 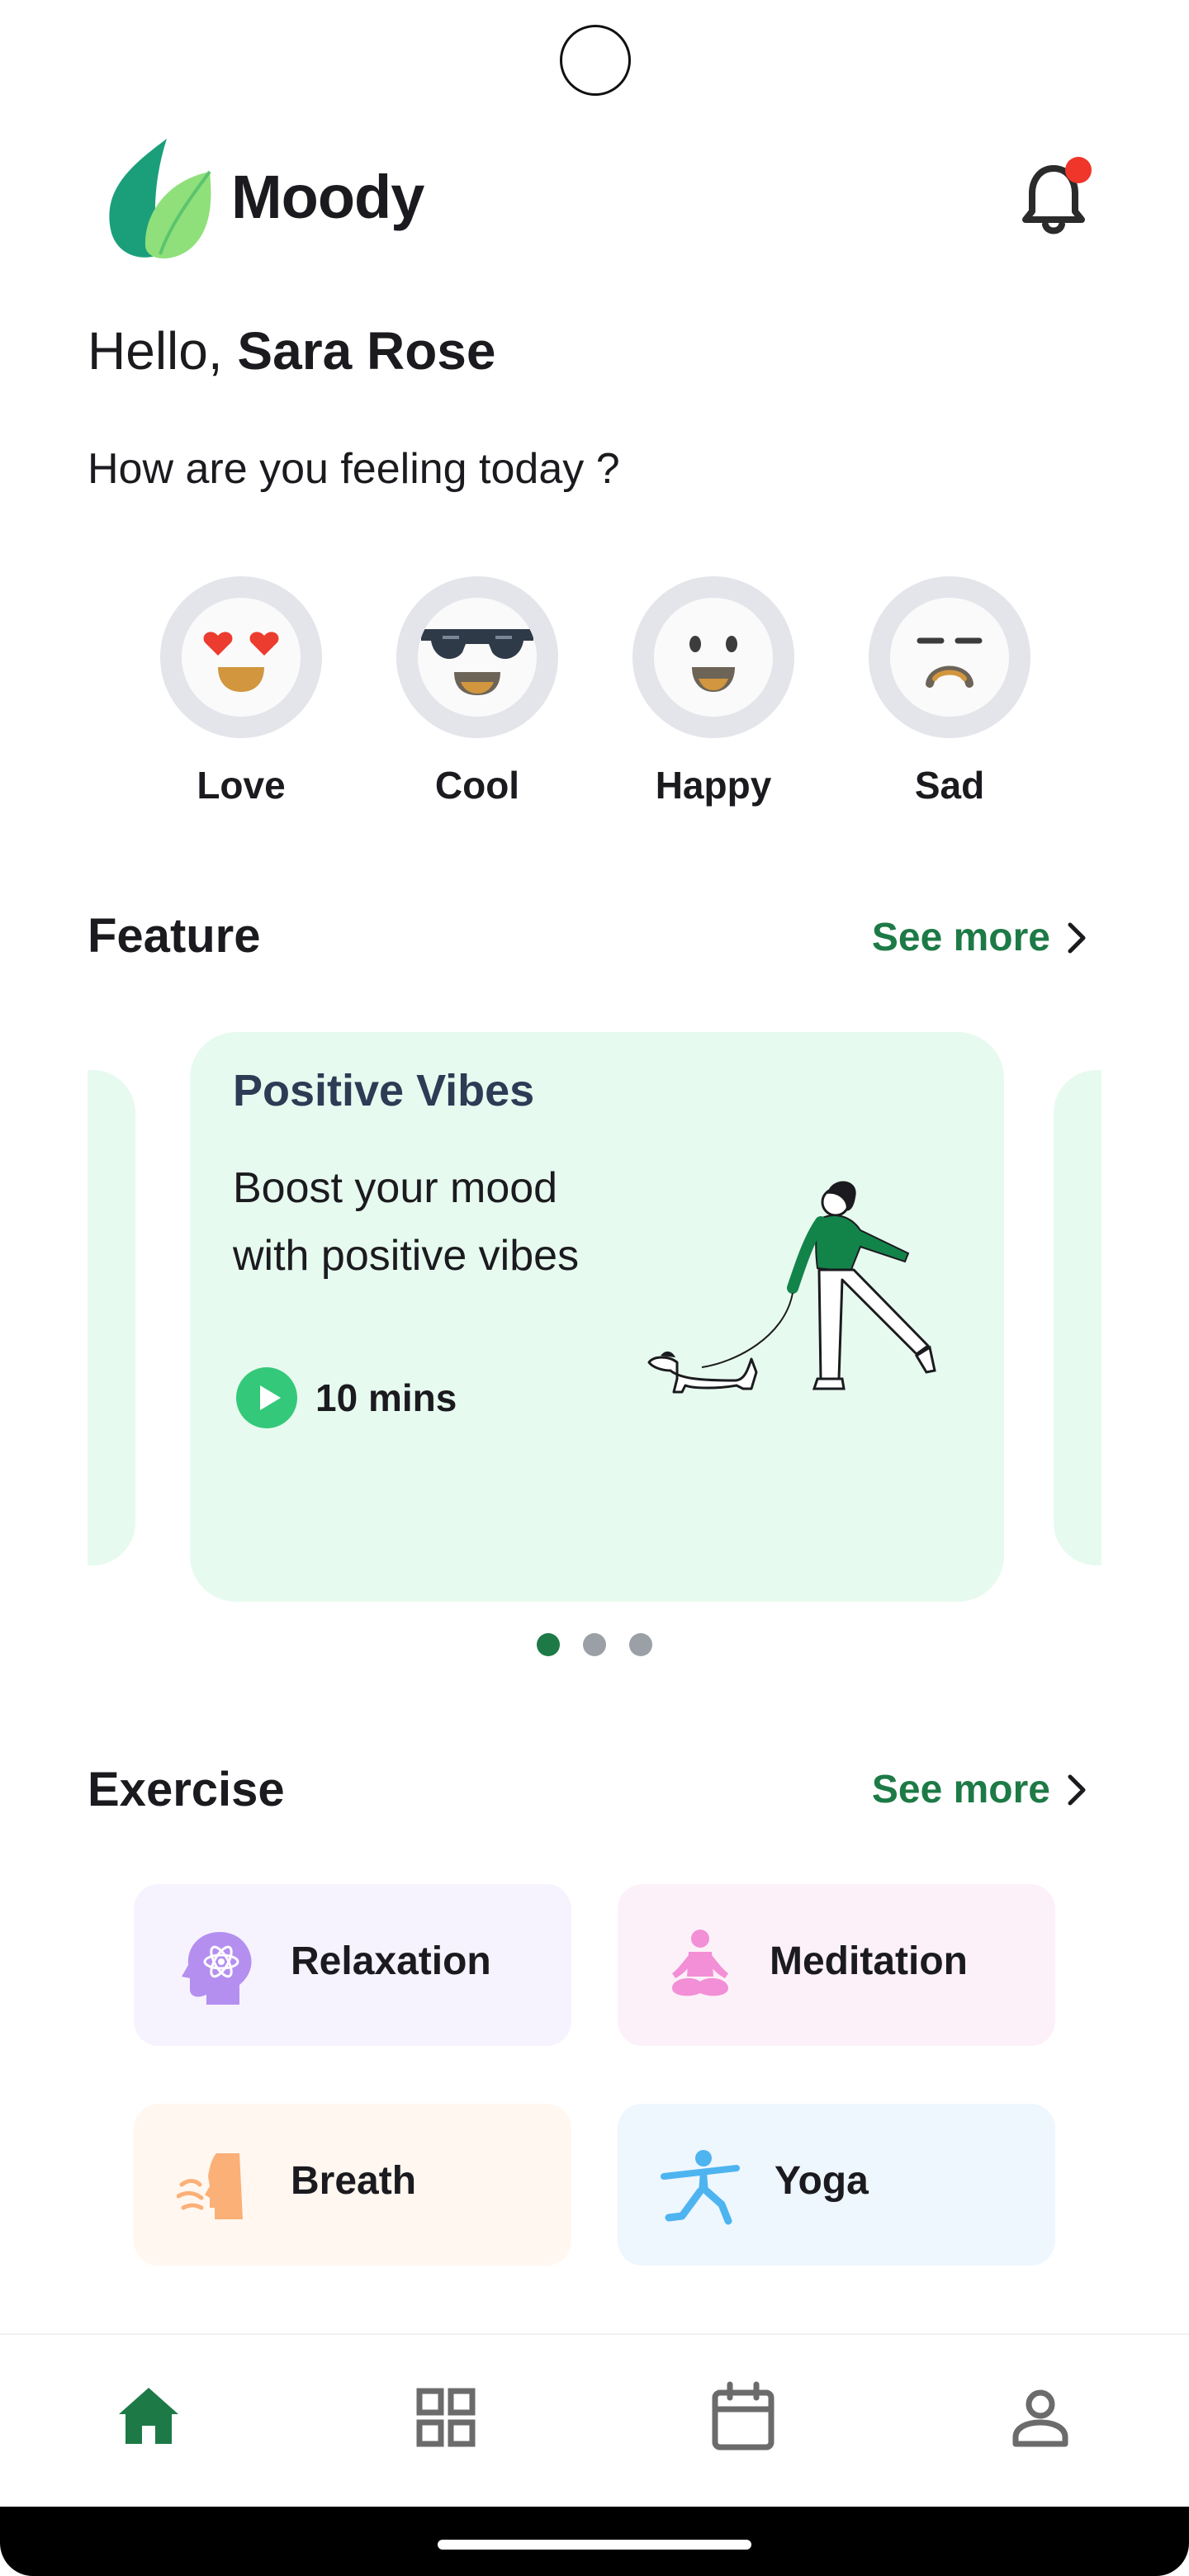 What do you see at coordinates (391, 1961) in the screenshot?
I see `exercise-label: Relaxation` at bounding box center [391, 1961].